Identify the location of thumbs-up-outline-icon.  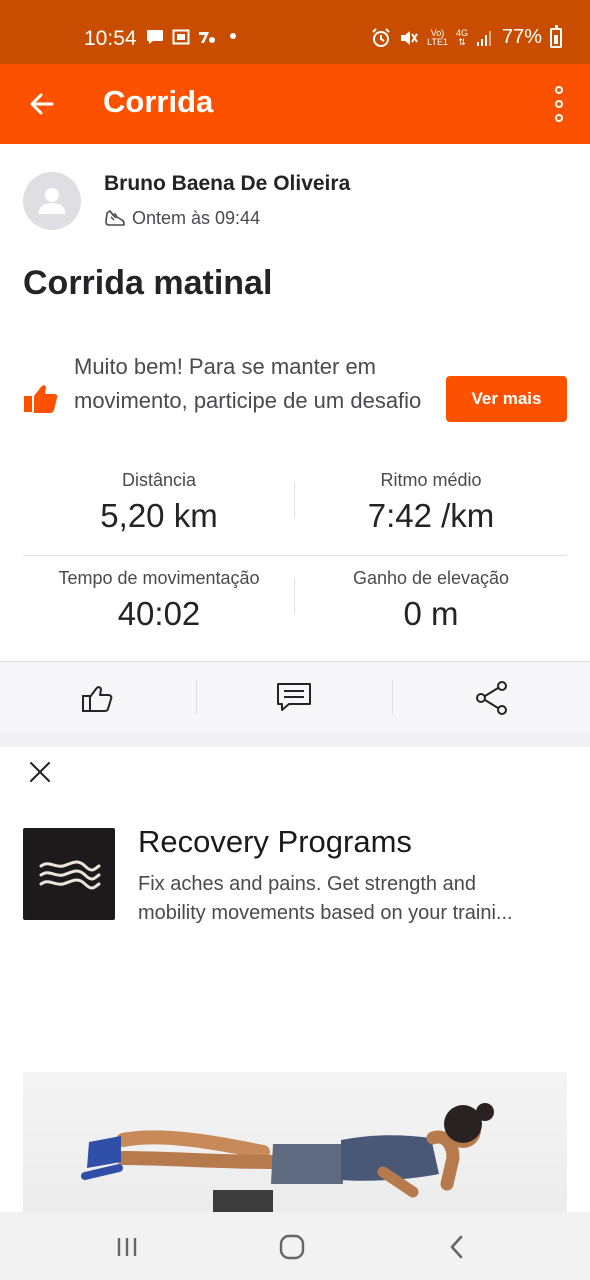
(97, 699).